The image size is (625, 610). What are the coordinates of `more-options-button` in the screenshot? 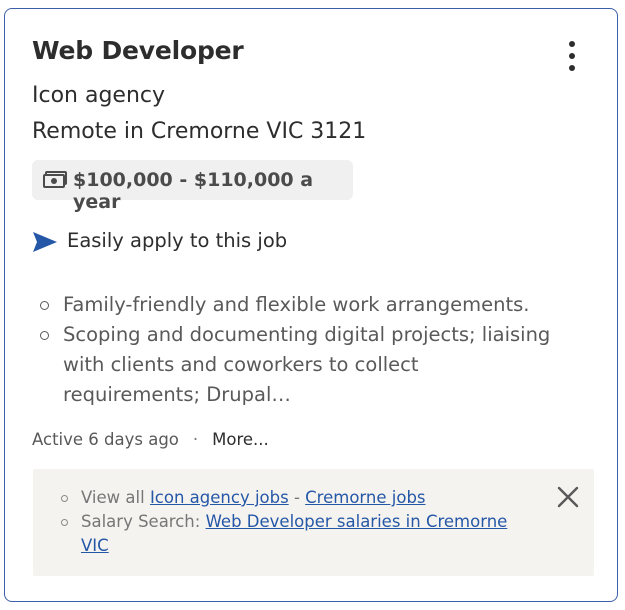 It's located at (572, 57).